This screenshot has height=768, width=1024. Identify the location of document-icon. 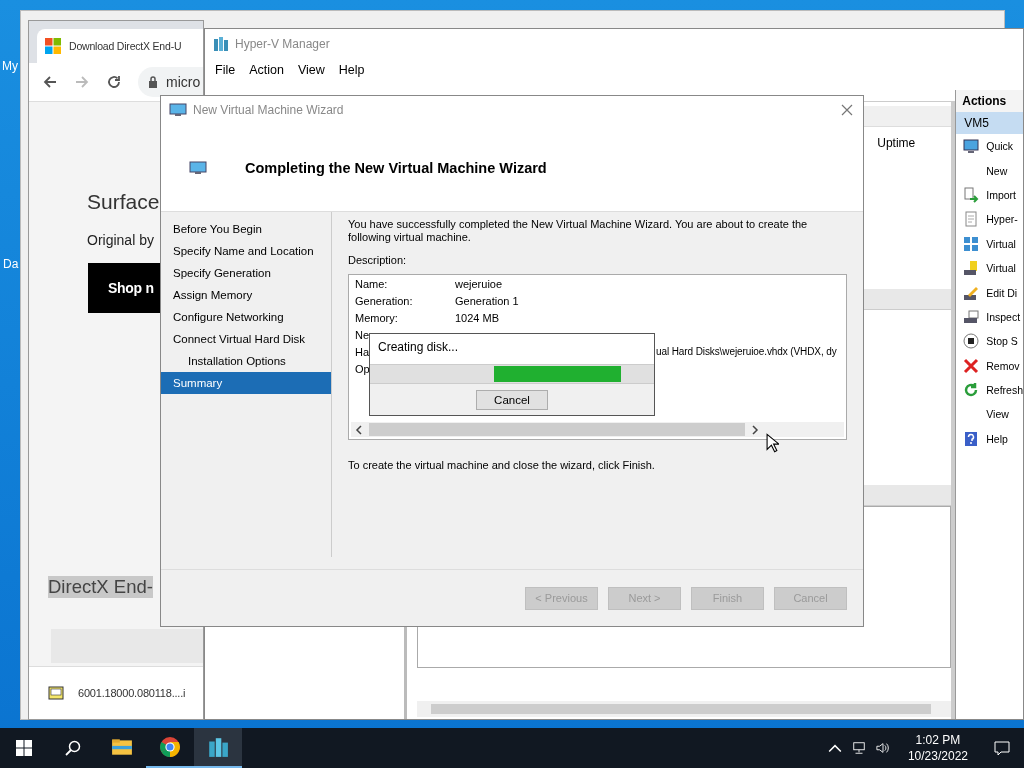
(971, 219).